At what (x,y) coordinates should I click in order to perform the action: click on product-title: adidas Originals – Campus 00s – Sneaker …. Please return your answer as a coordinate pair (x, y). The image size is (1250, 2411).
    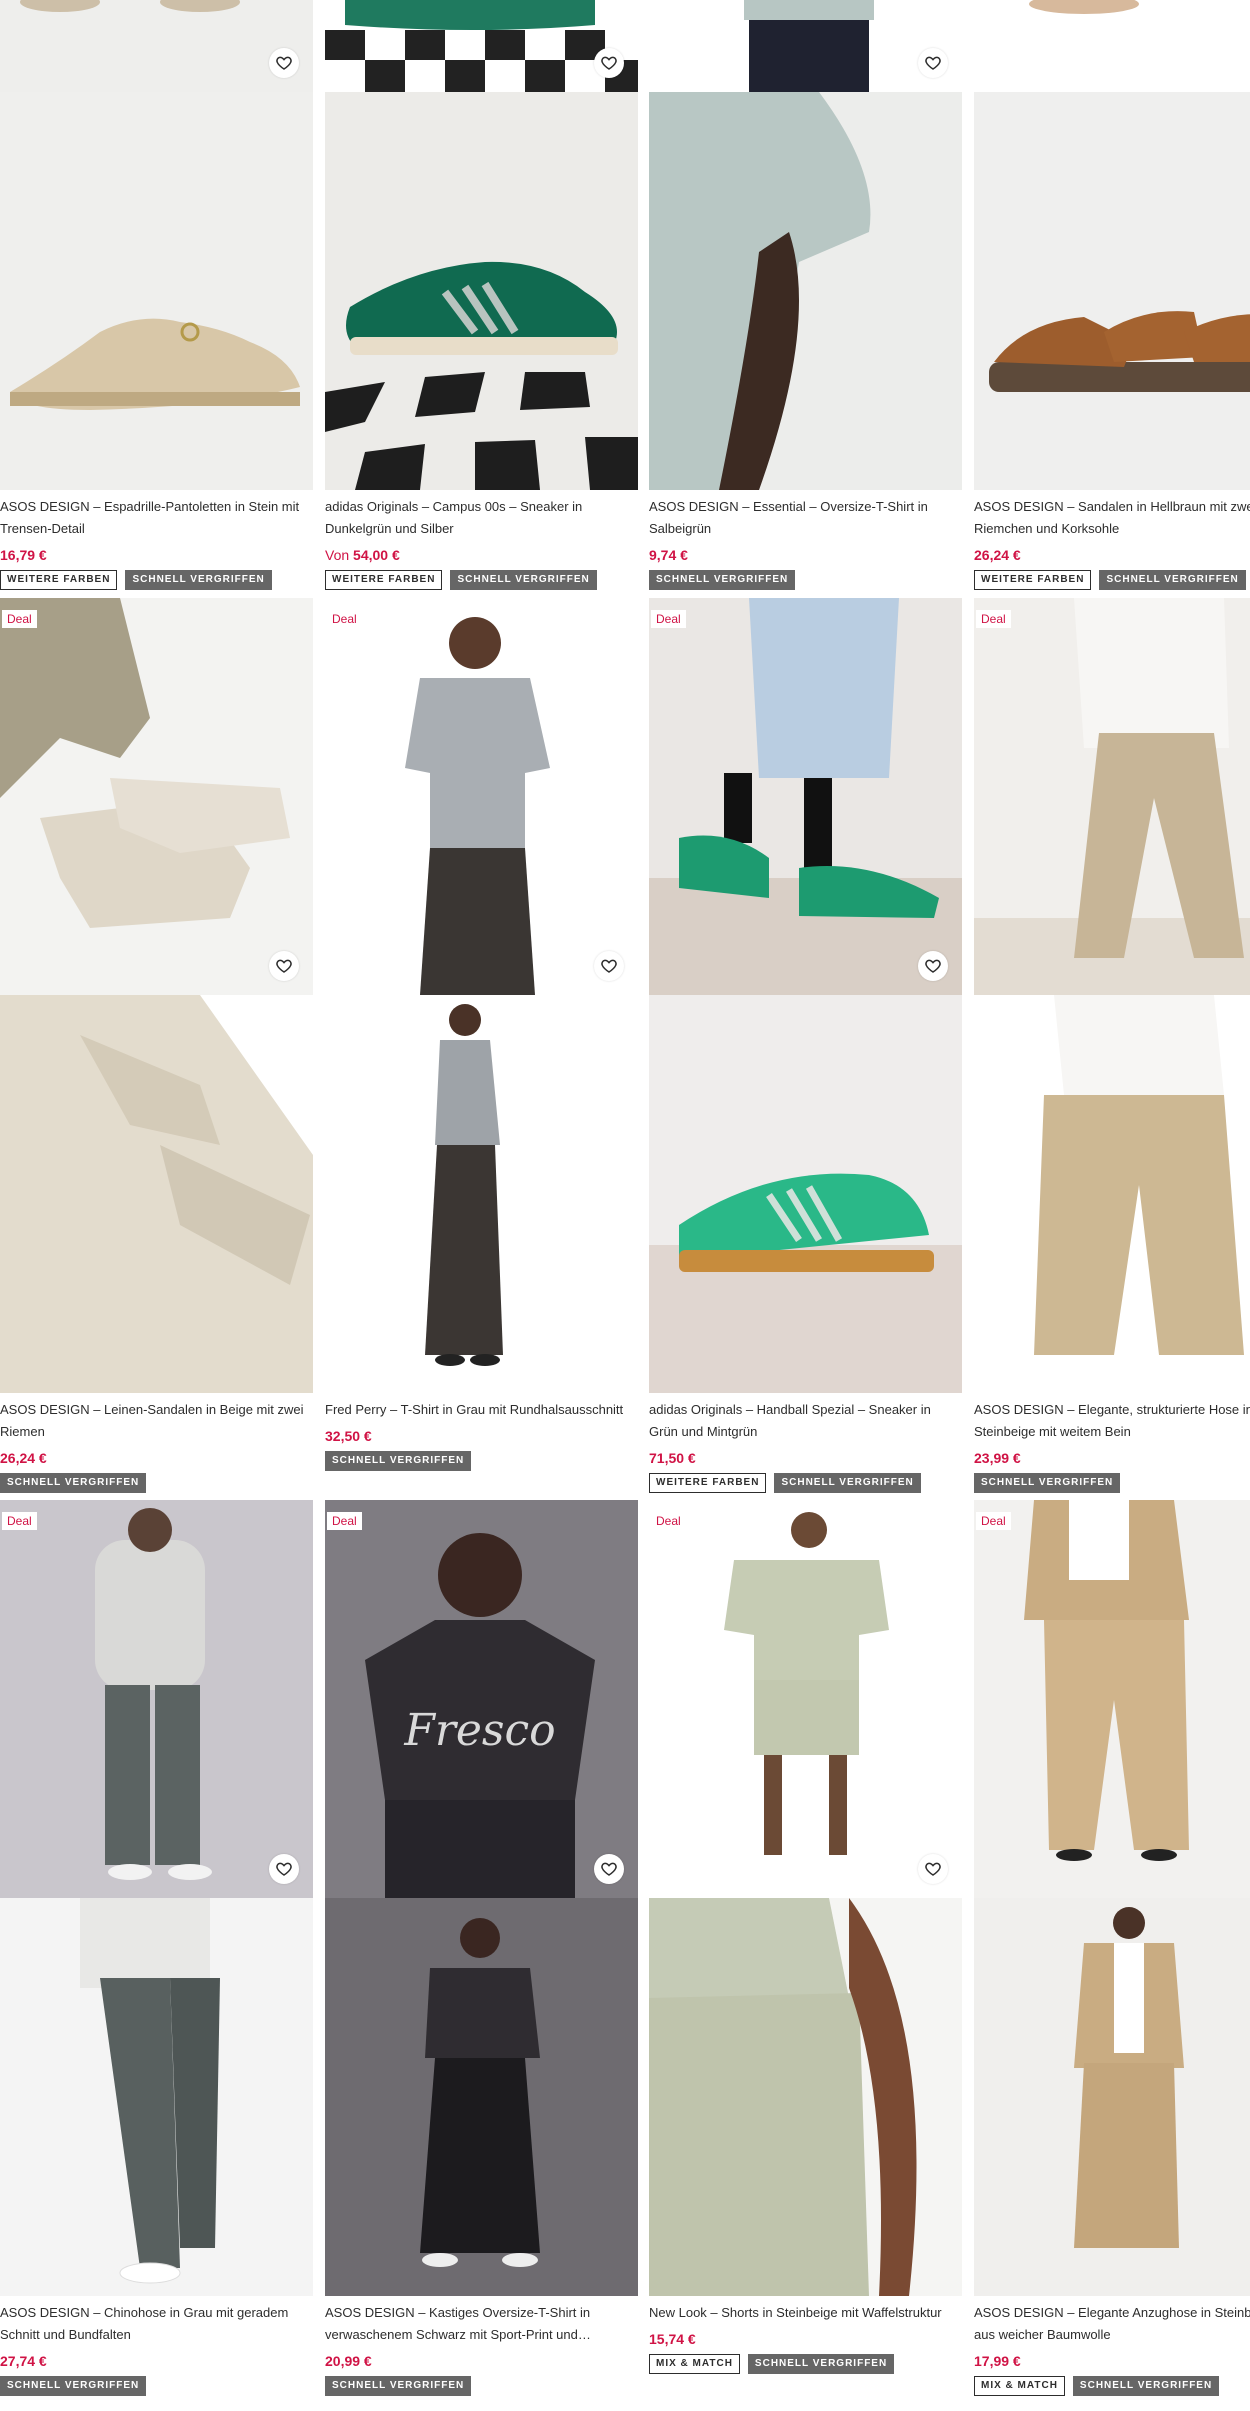
    Looking at the image, I should click on (481, 515).